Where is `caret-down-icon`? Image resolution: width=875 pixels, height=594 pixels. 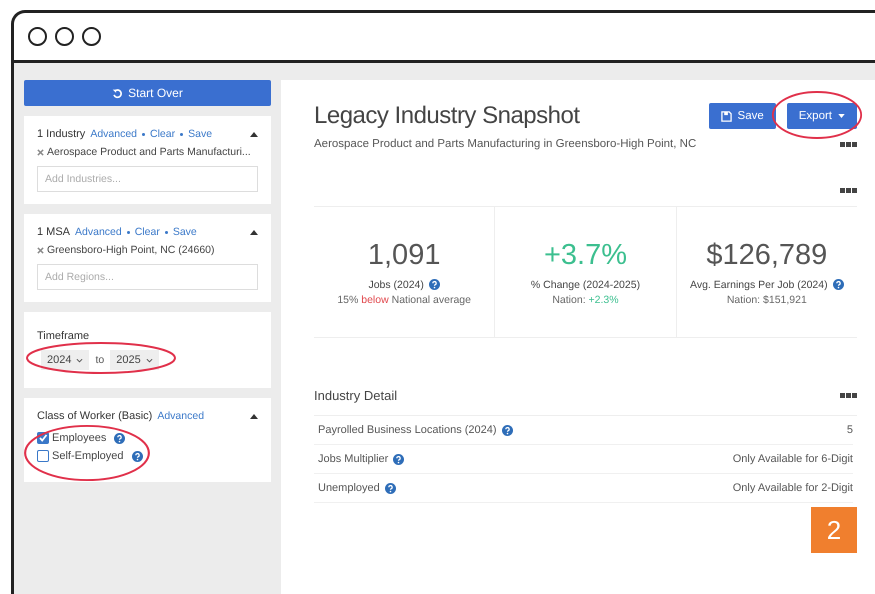
caret-down-icon is located at coordinates (841, 116).